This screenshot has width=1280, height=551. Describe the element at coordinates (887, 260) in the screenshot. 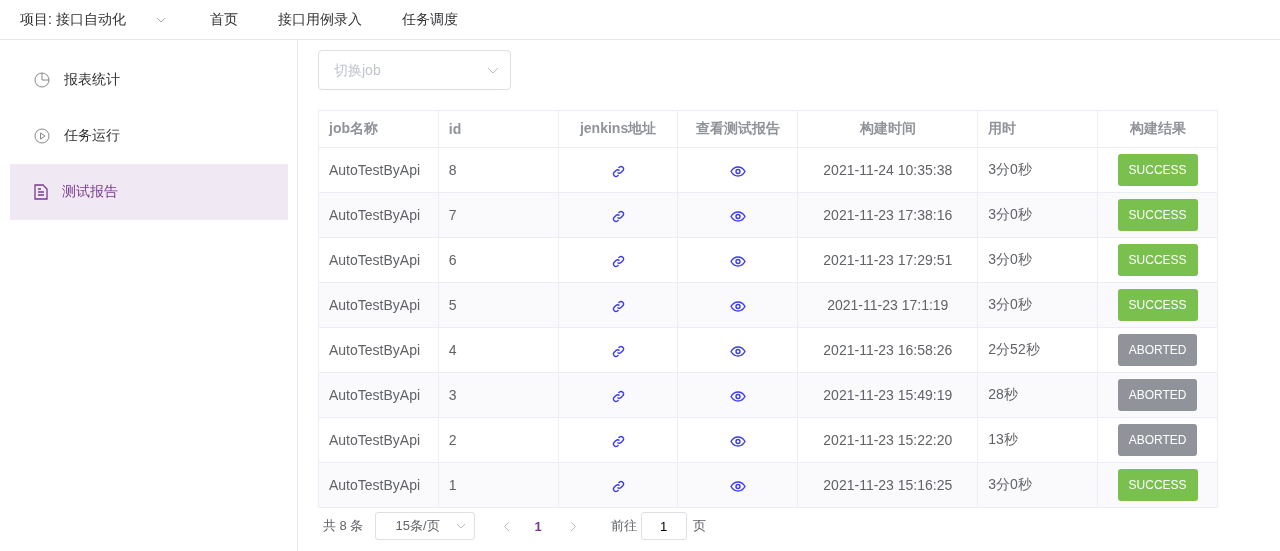

I see `table-cell: 2021-11-23 17:29:51` at that location.